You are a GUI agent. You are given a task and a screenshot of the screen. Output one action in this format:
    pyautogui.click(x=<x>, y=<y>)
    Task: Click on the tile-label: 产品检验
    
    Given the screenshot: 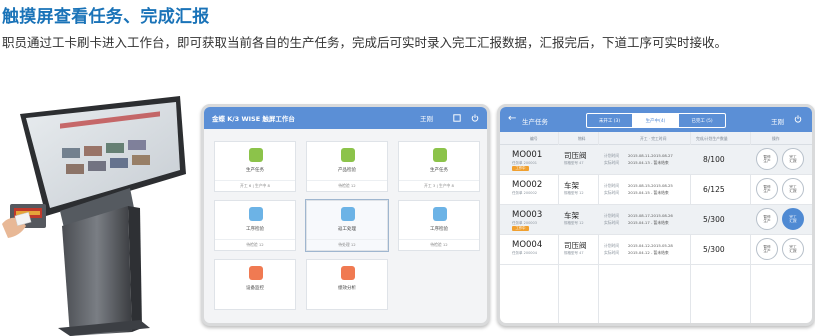 What is the action you would take?
    pyautogui.click(x=347, y=170)
    